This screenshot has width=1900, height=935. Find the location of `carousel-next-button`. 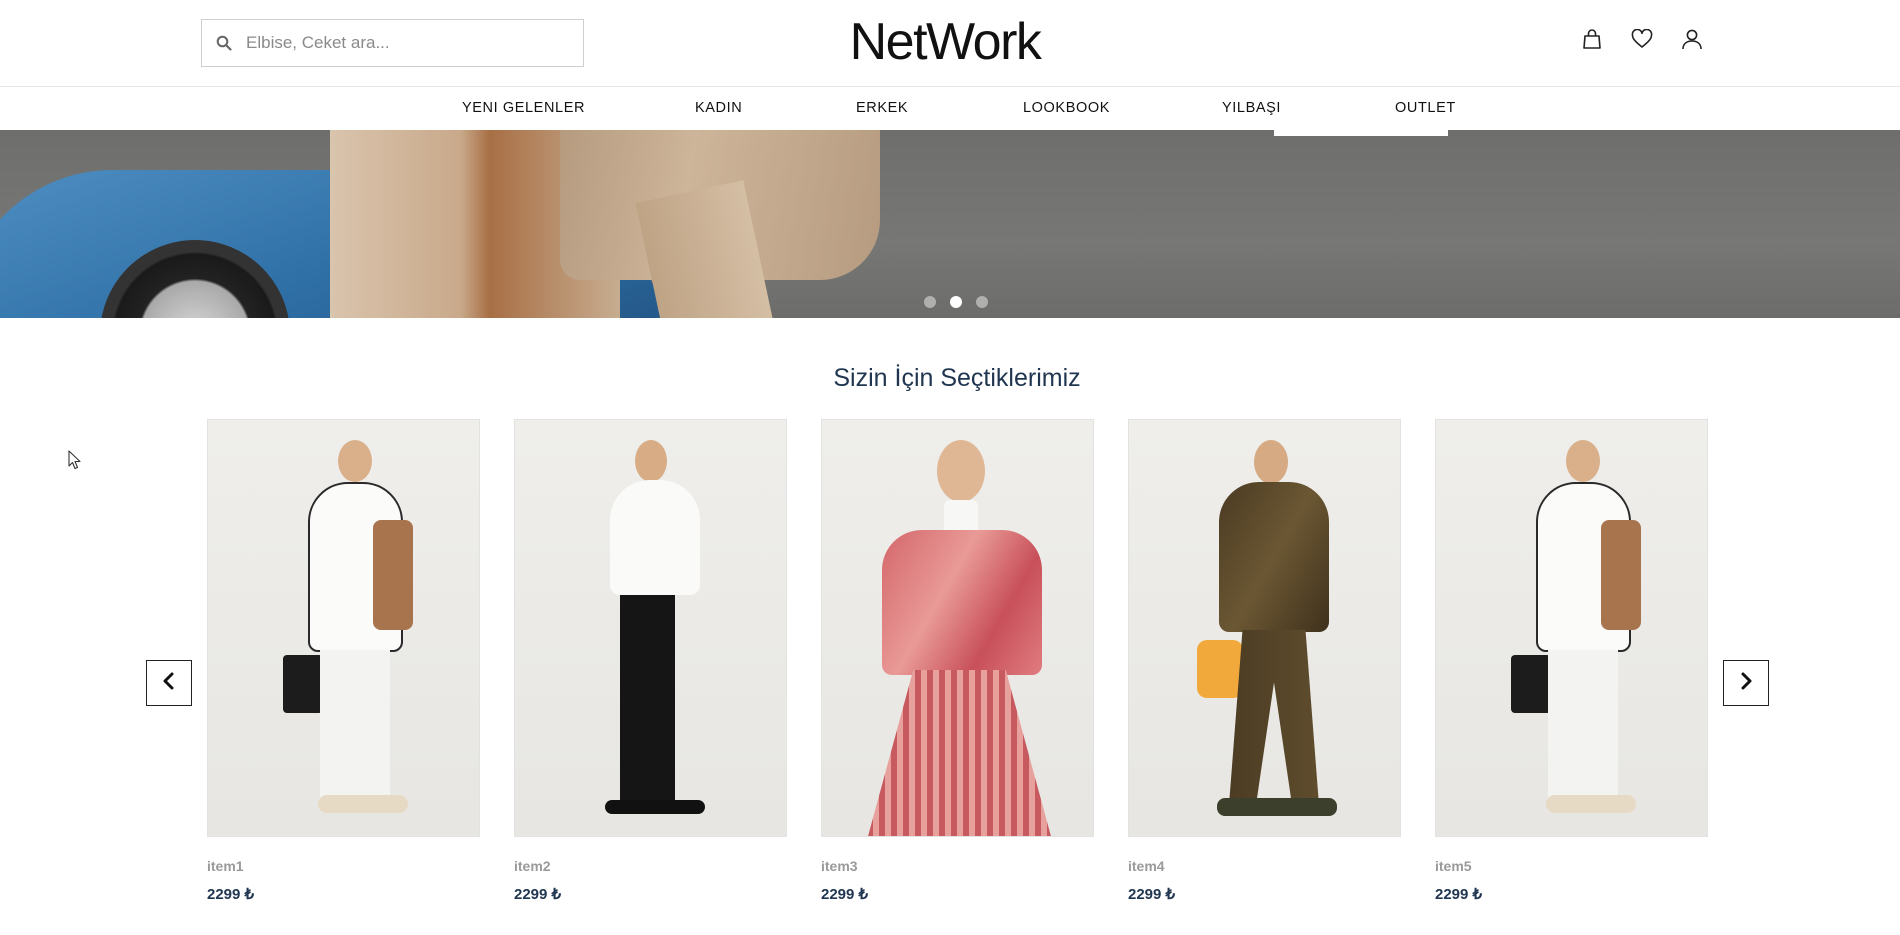

carousel-next-button is located at coordinates (1746, 683).